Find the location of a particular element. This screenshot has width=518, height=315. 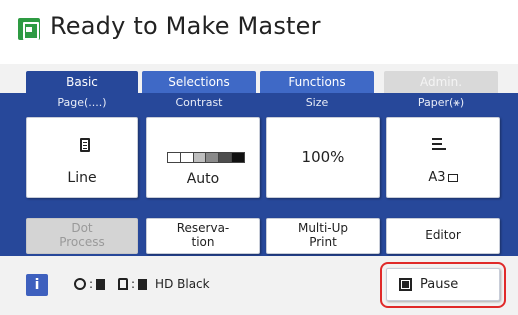

tab-admin: Admin. is located at coordinates (441, 82).